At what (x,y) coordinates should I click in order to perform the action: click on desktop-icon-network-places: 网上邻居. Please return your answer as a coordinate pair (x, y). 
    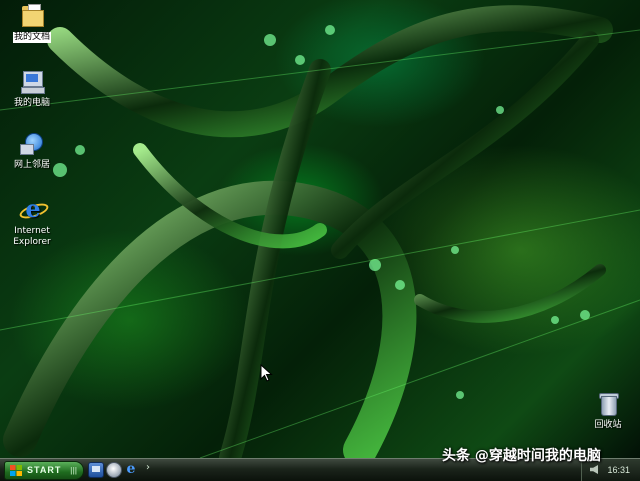
    Looking at the image, I should click on (32, 150).